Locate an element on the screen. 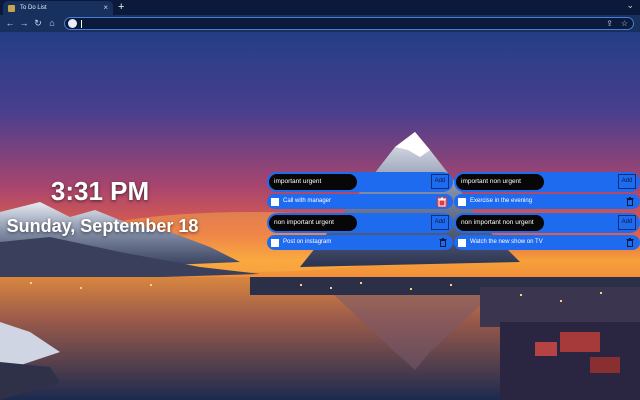 This screenshot has width=640, height=400. quadrant-input: important non urgent is located at coordinates (500, 182).